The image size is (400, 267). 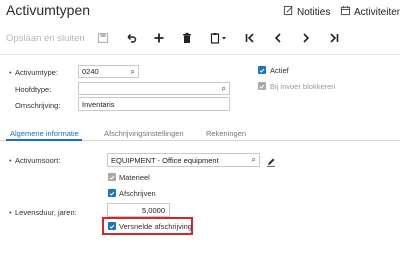 I want to click on last-icon, so click(x=334, y=38).